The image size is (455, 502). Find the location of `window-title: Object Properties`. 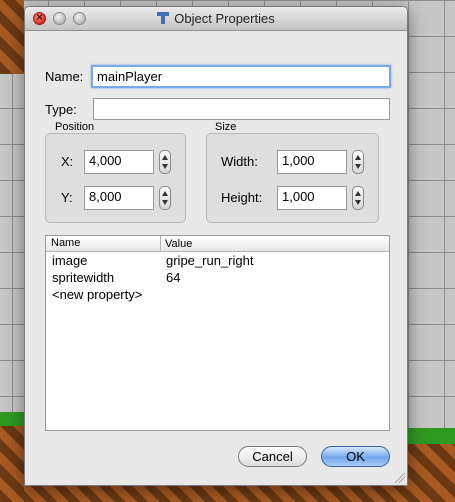

window-title: Object Properties is located at coordinates (216, 18).